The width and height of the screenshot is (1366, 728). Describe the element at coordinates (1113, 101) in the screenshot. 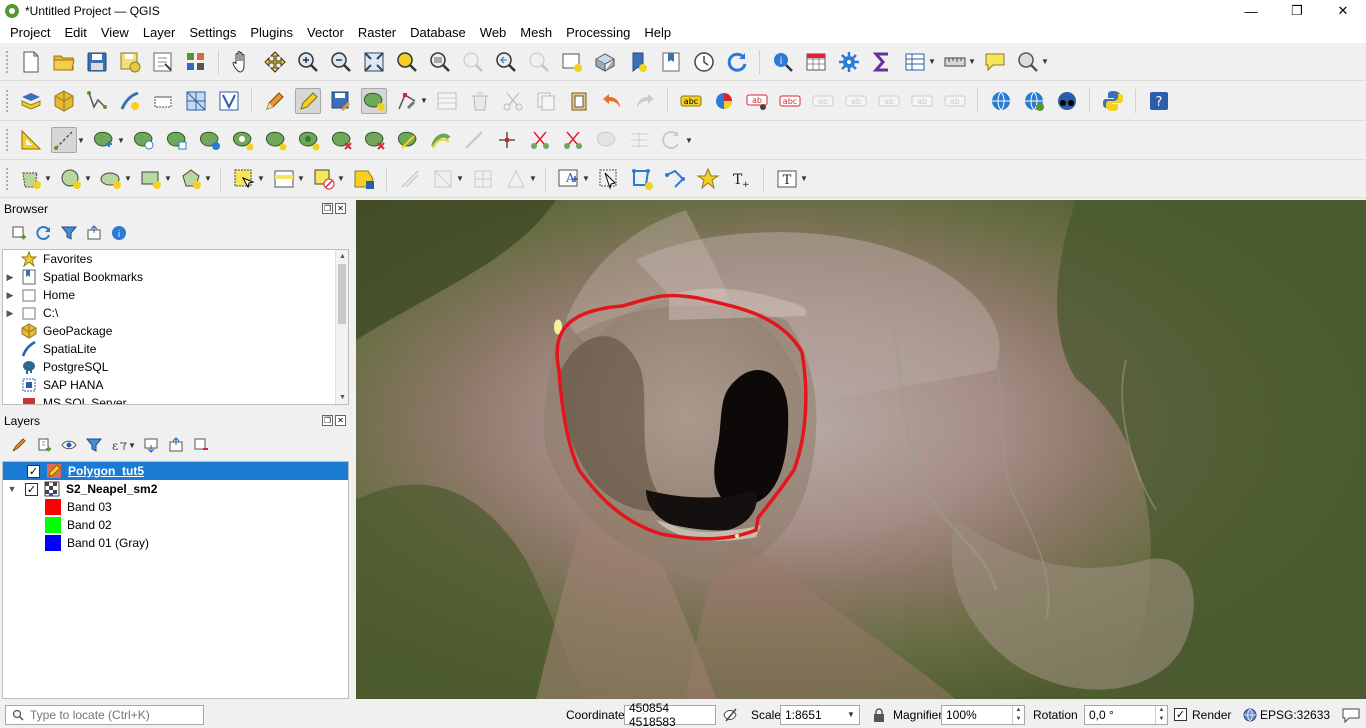

I see `python-console-icon` at that location.